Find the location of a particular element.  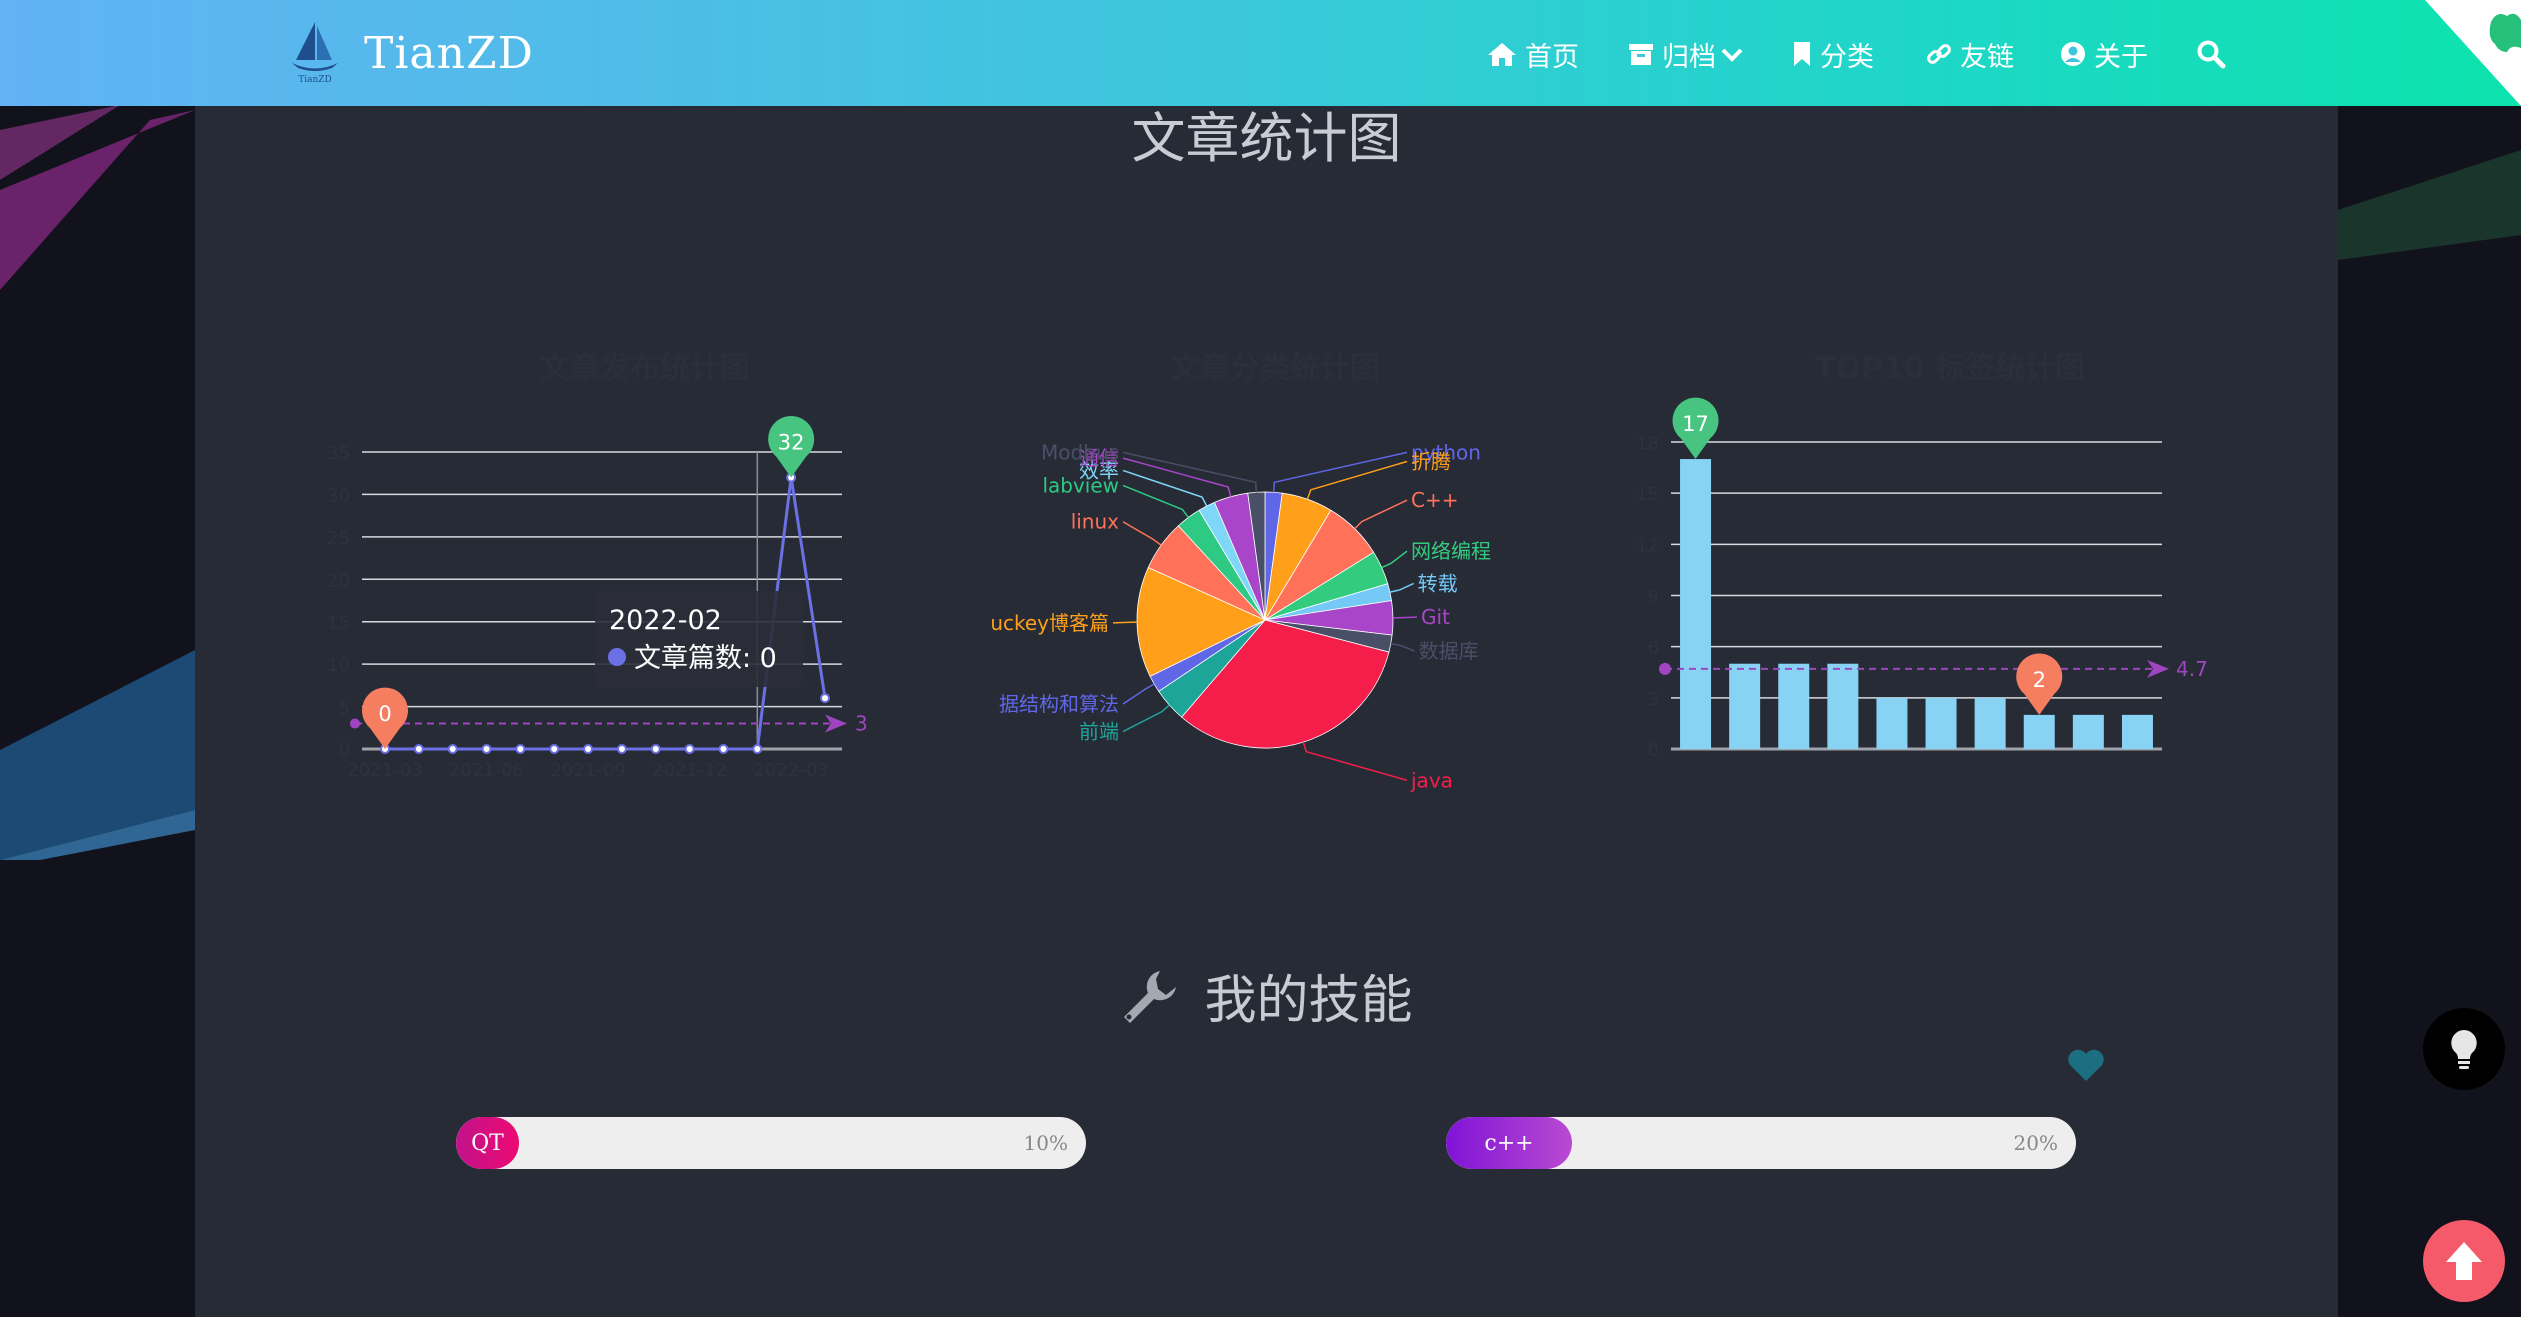

nav-about-label: 关于 is located at coordinates (2121, 57).